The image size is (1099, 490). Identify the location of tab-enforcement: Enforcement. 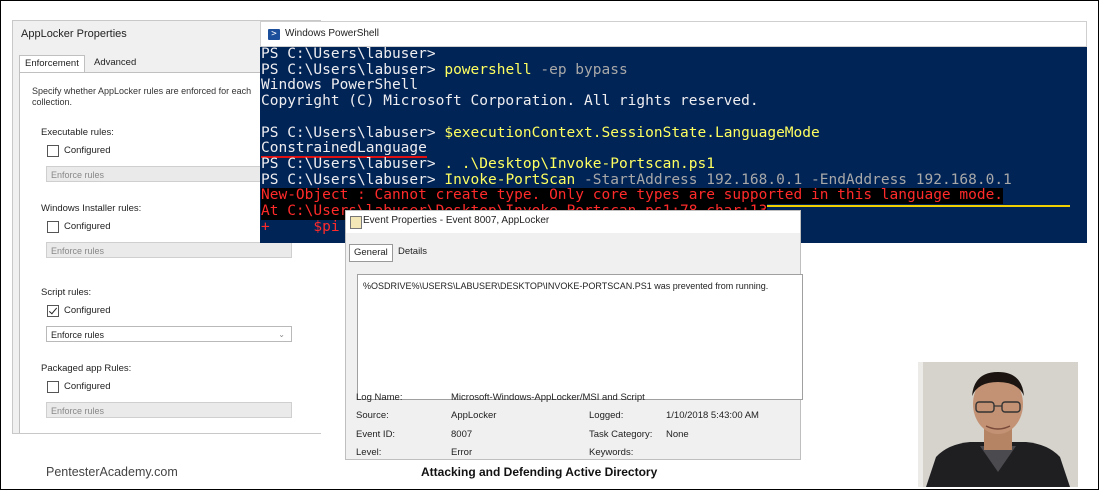
(52, 63).